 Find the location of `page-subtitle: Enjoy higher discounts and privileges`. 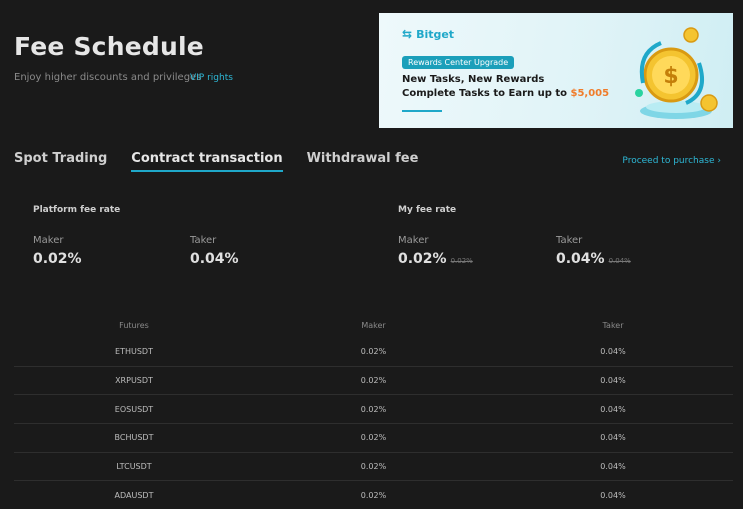

page-subtitle: Enjoy higher discounts and privileges is located at coordinates (108, 77).